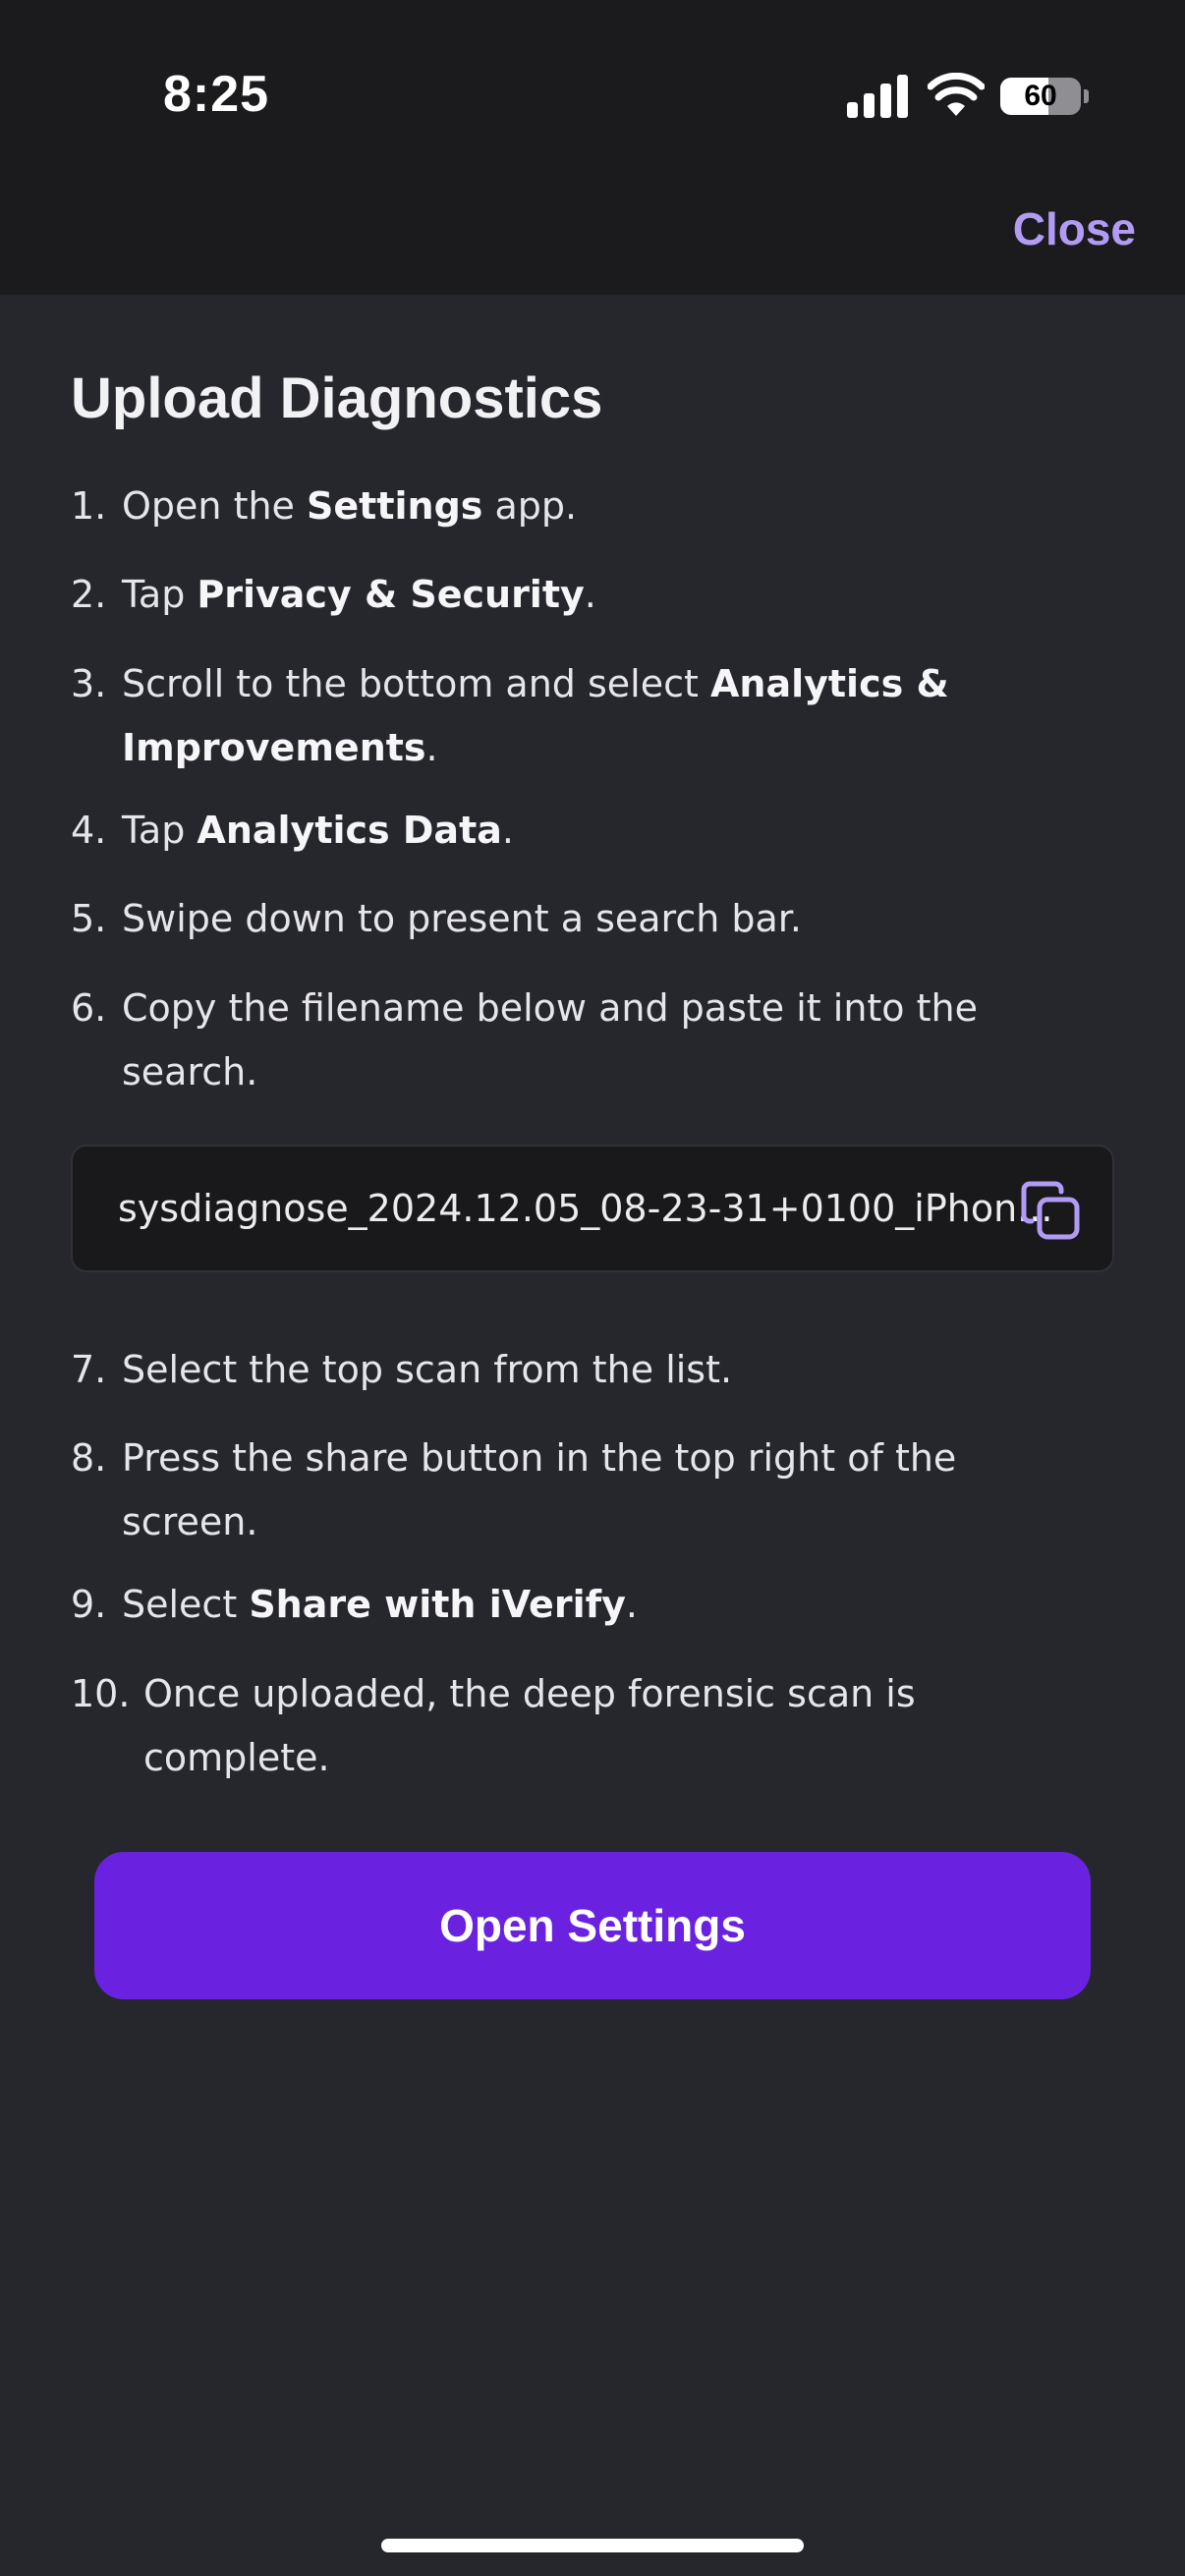 The height and width of the screenshot is (2576, 1185). Describe the element at coordinates (89, 1369) in the screenshot. I see `step-number: 7.` at that location.